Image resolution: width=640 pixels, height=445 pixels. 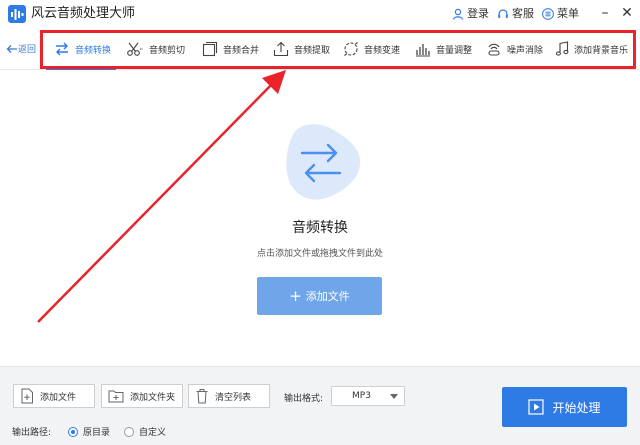 I want to click on close-button: ✕, so click(x=627, y=13).